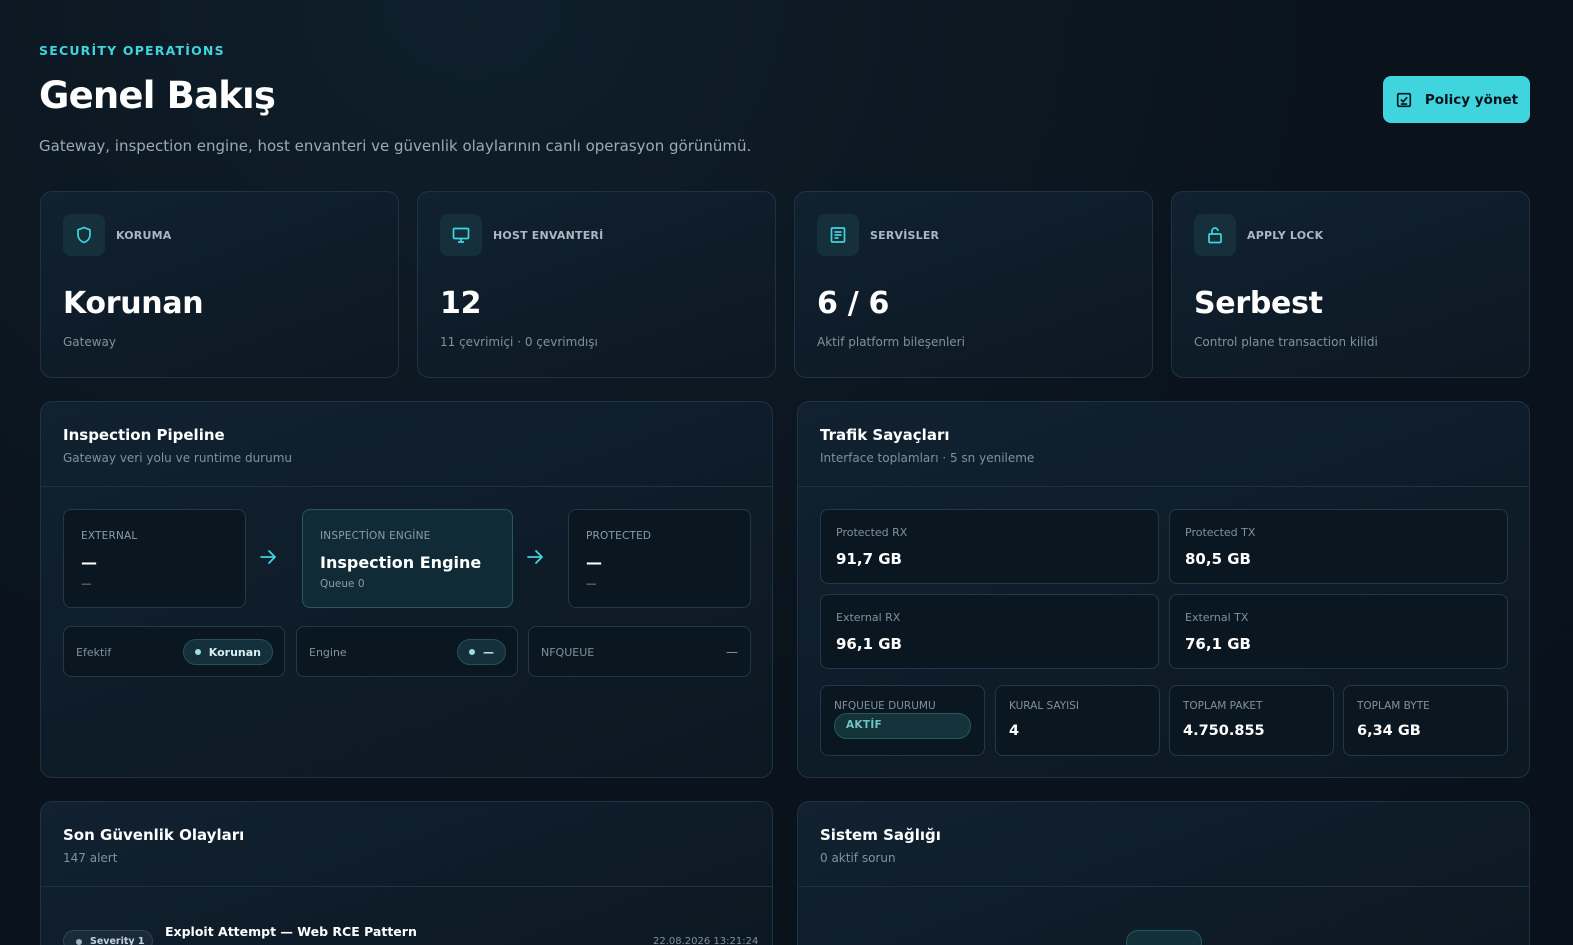  I want to click on chip-engine: Engine —, so click(407, 651).